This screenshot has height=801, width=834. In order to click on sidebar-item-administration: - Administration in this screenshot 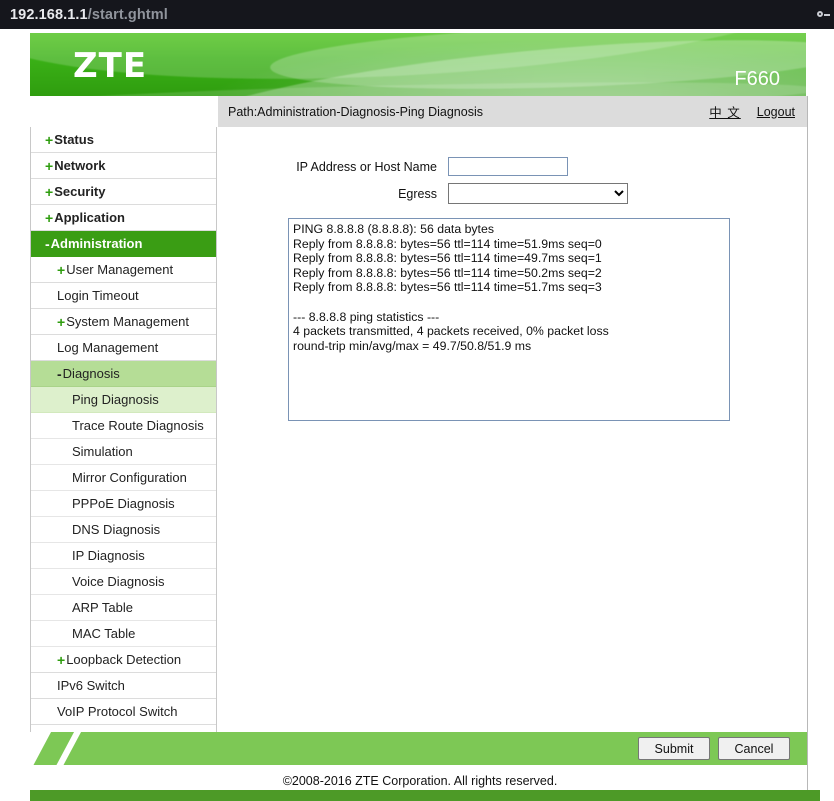, I will do `click(123, 244)`.